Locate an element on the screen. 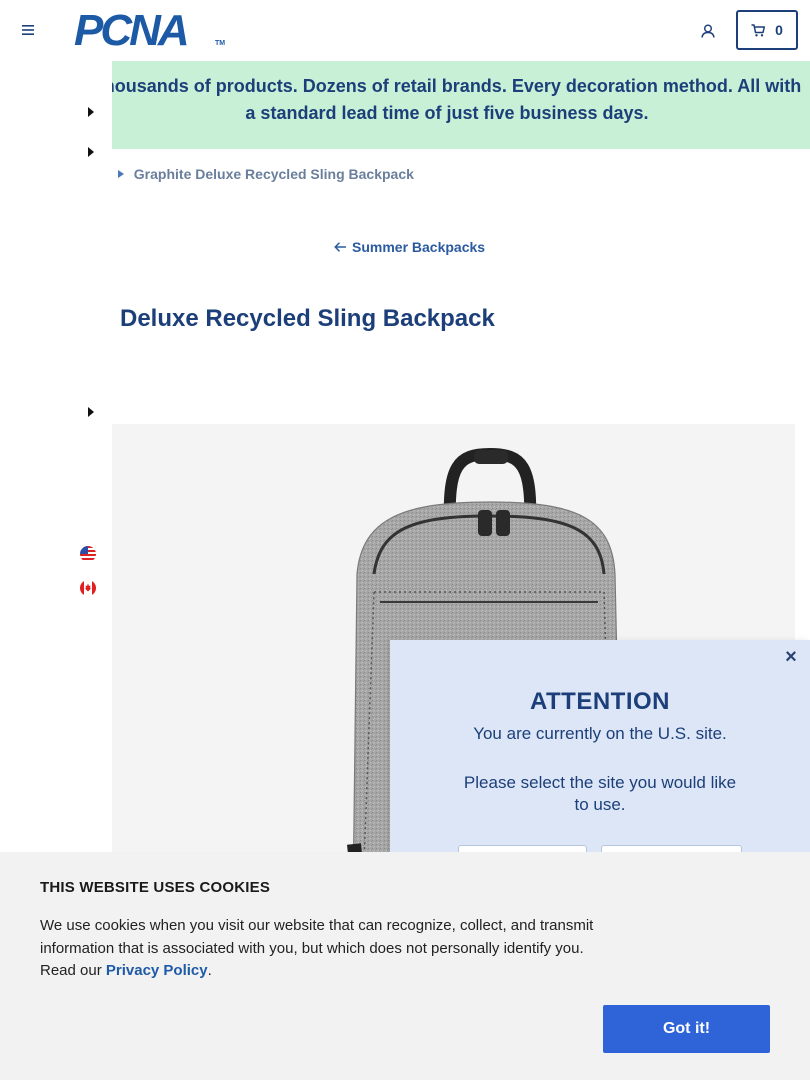 This screenshot has height=1080, width=810. account-icon is located at coordinates (708, 31).